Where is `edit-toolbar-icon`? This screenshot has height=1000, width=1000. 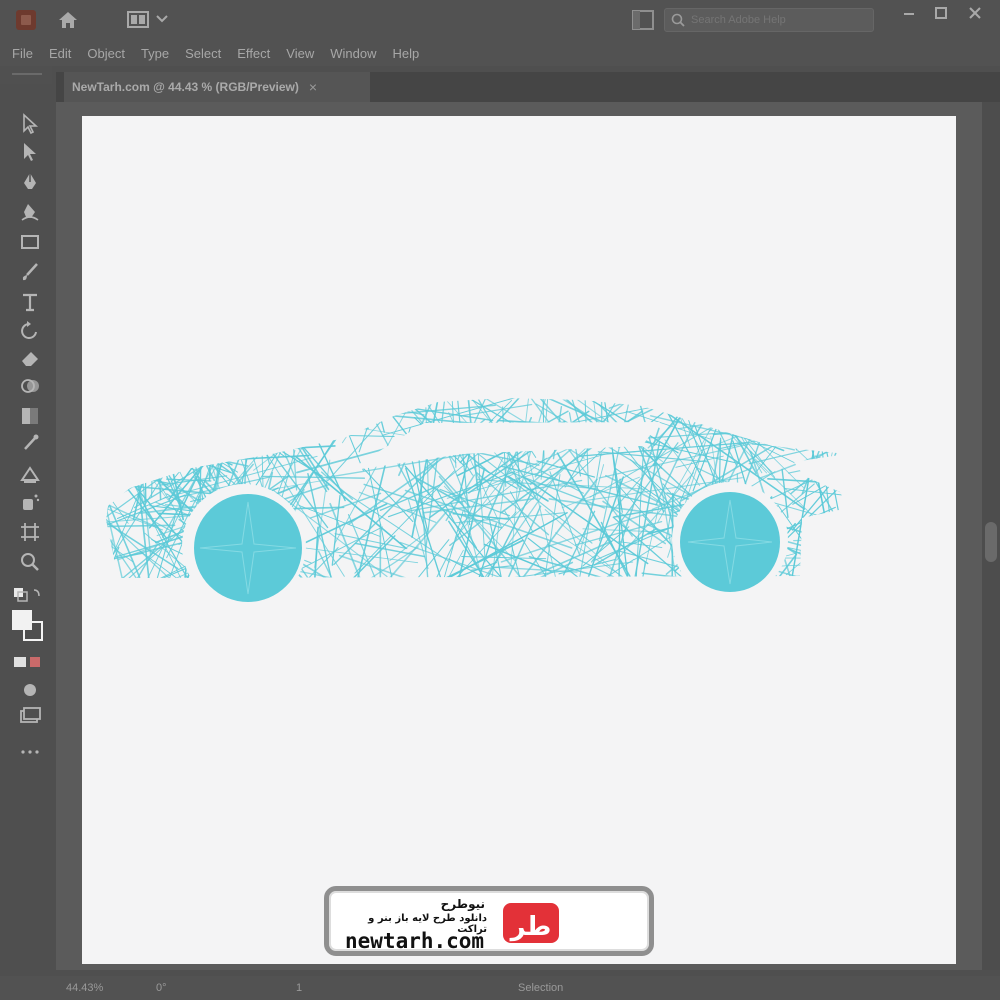 edit-toolbar-icon is located at coordinates (30, 716).